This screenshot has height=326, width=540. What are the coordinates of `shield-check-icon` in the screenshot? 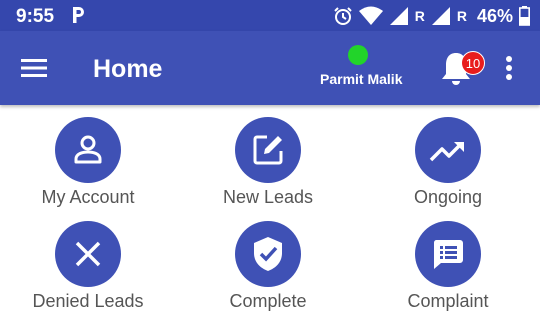 It's located at (268, 254).